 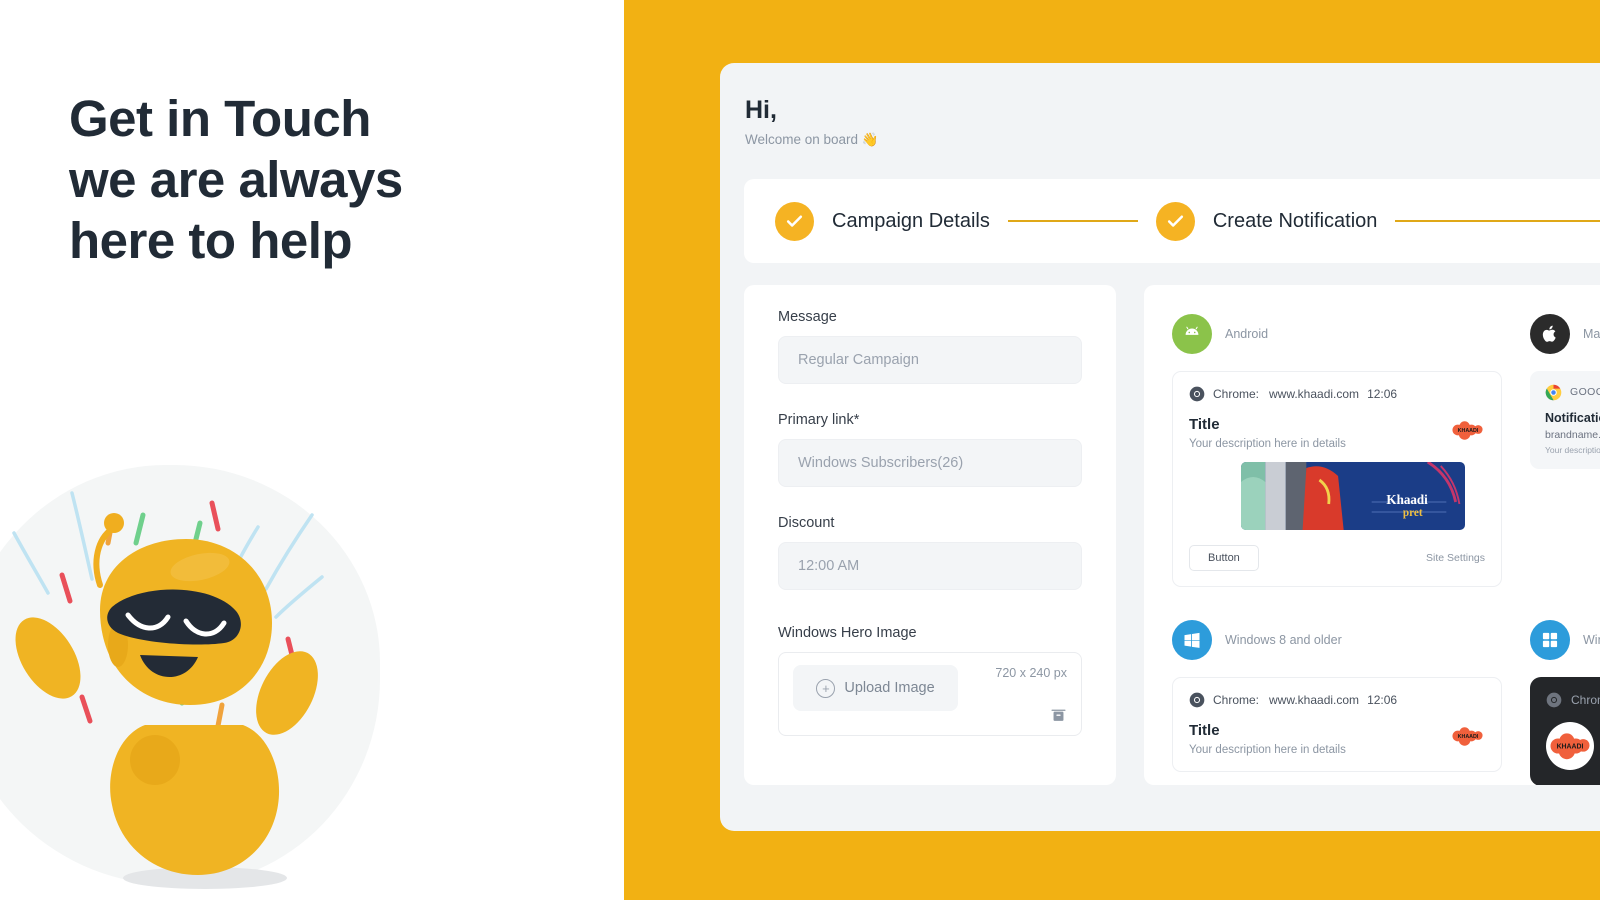 What do you see at coordinates (1204, 730) in the screenshot?
I see `notification-title-windows8: Title` at bounding box center [1204, 730].